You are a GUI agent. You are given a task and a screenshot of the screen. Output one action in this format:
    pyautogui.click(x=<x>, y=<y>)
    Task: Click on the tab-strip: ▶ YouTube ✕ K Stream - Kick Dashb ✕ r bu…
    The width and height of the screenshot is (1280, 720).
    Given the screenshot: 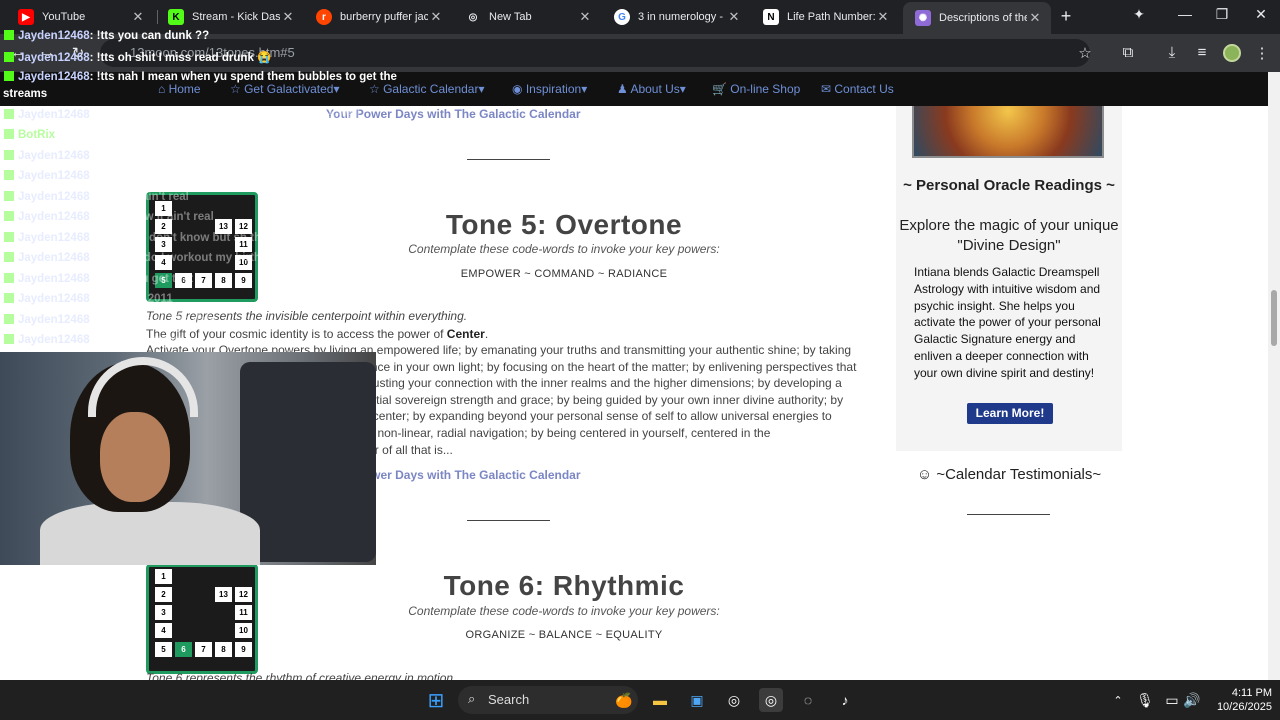 What is the action you would take?
    pyautogui.click(x=640, y=17)
    